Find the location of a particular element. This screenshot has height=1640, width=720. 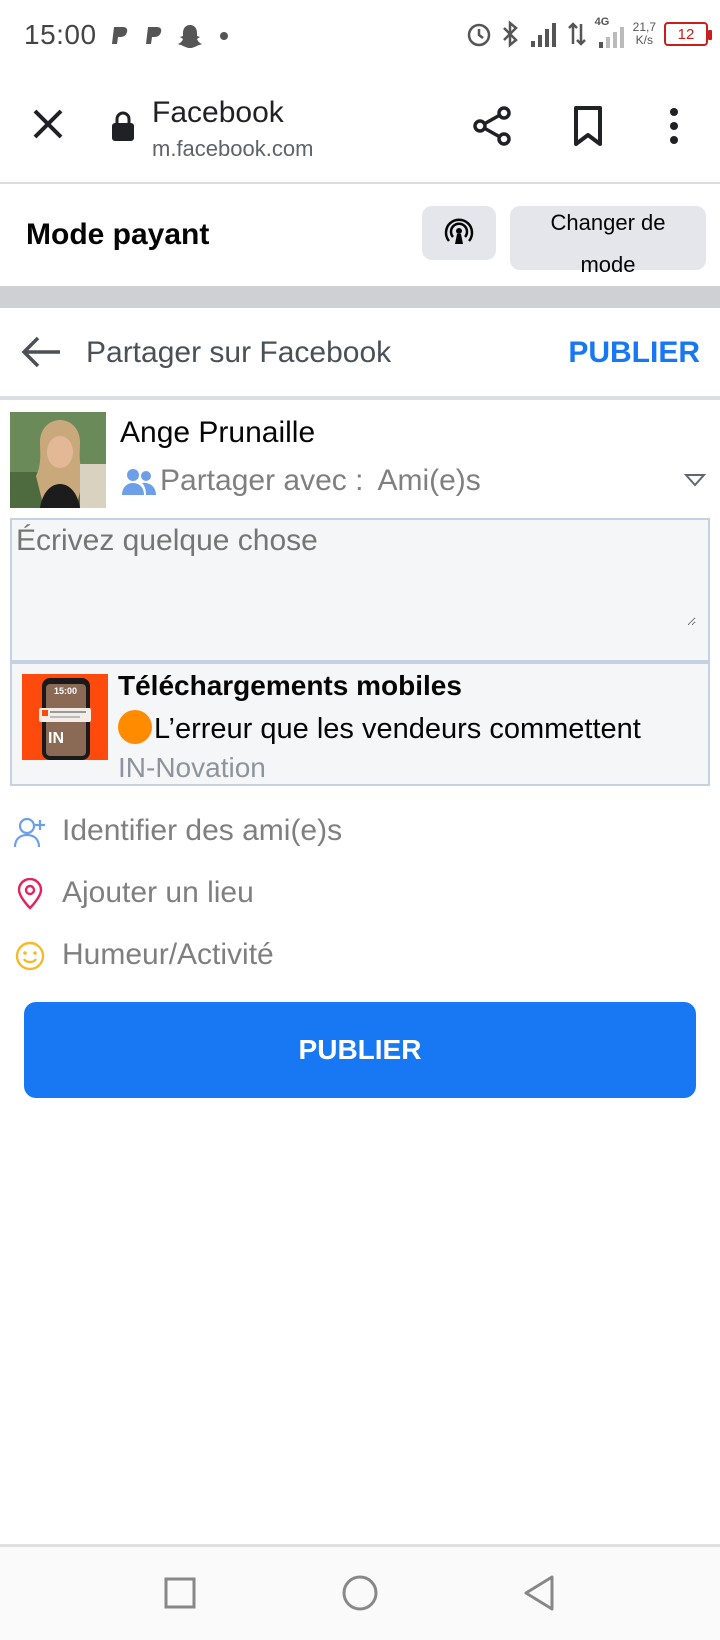

status-time: 15:00 is located at coordinates (60, 34).